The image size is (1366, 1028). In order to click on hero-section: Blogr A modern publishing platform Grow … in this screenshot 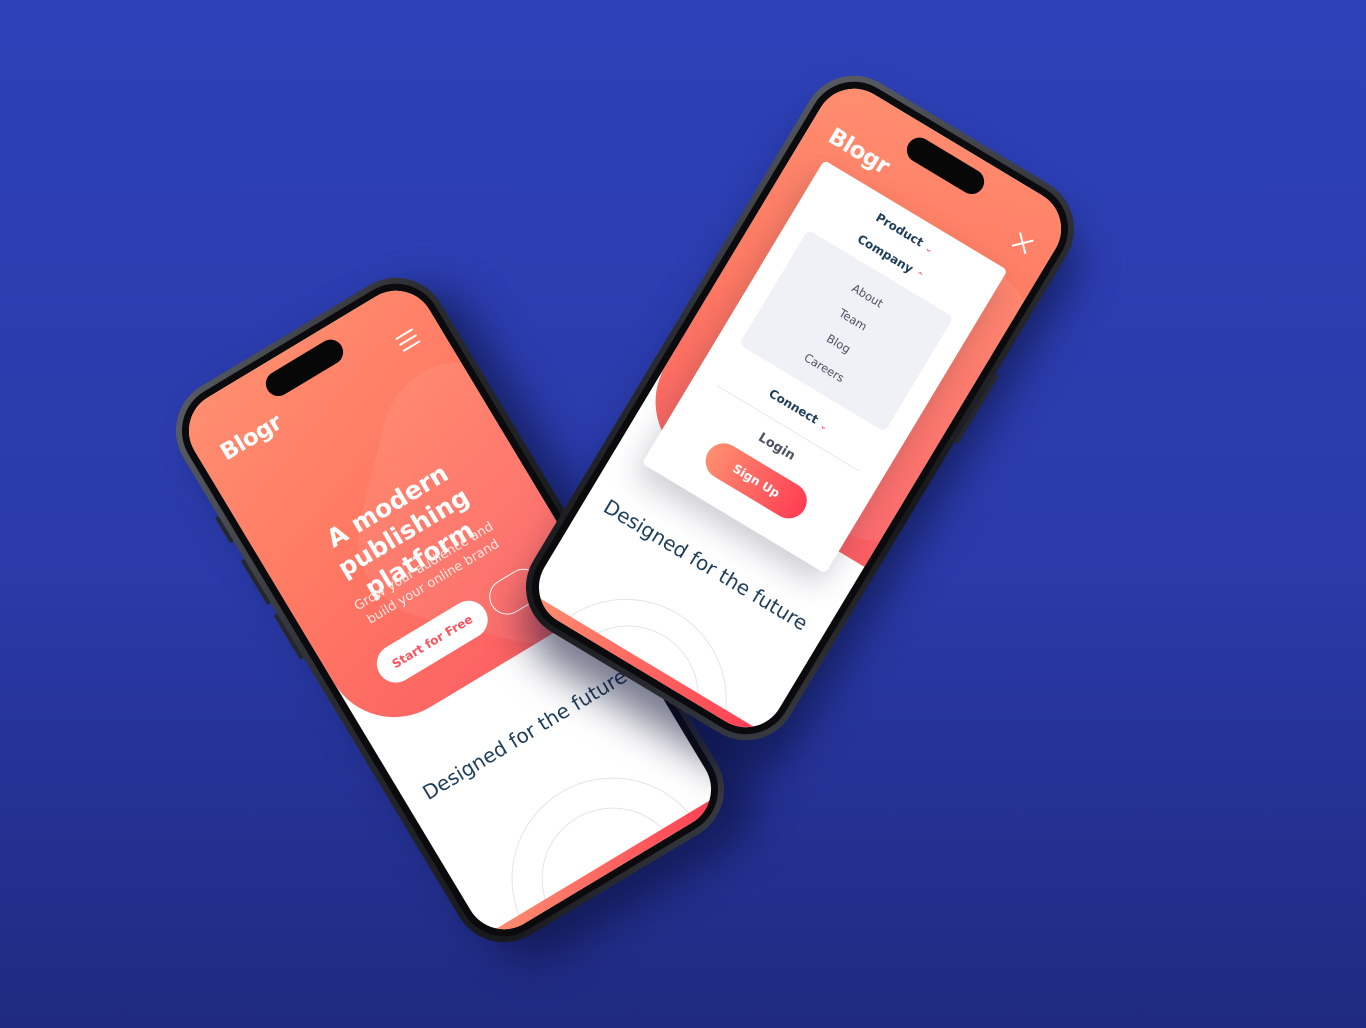, I will do `click(390, 510)`.